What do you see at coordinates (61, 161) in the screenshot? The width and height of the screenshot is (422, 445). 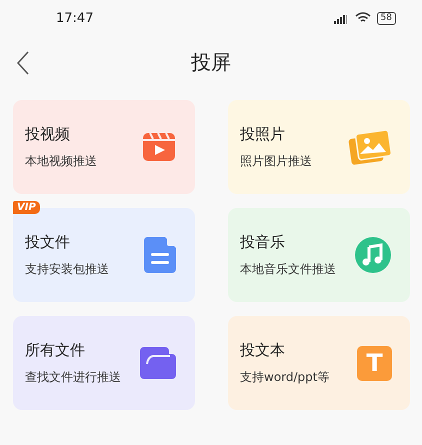 I see `card-subtitle: 本地视频推送` at bounding box center [61, 161].